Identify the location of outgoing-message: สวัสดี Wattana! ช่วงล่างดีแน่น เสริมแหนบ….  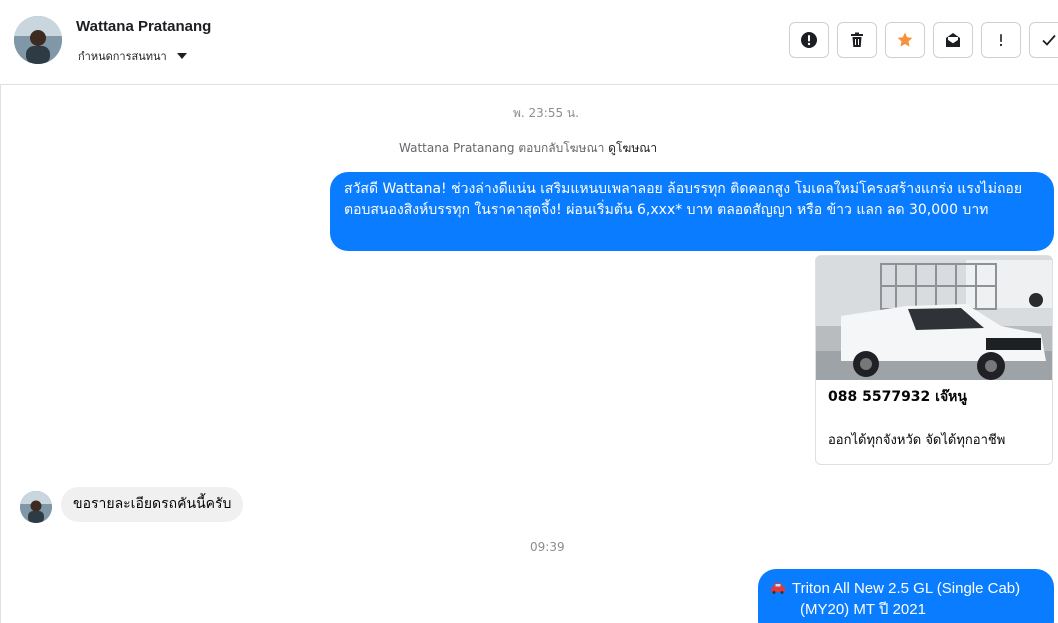
(692, 211).